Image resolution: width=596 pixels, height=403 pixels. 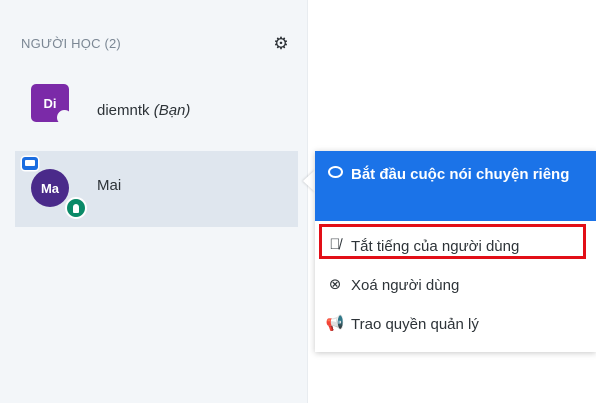 What do you see at coordinates (71, 43) in the screenshot?
I see `participants-header: NGƯỜI HỌC (2)` at bounding box center [71, 43].